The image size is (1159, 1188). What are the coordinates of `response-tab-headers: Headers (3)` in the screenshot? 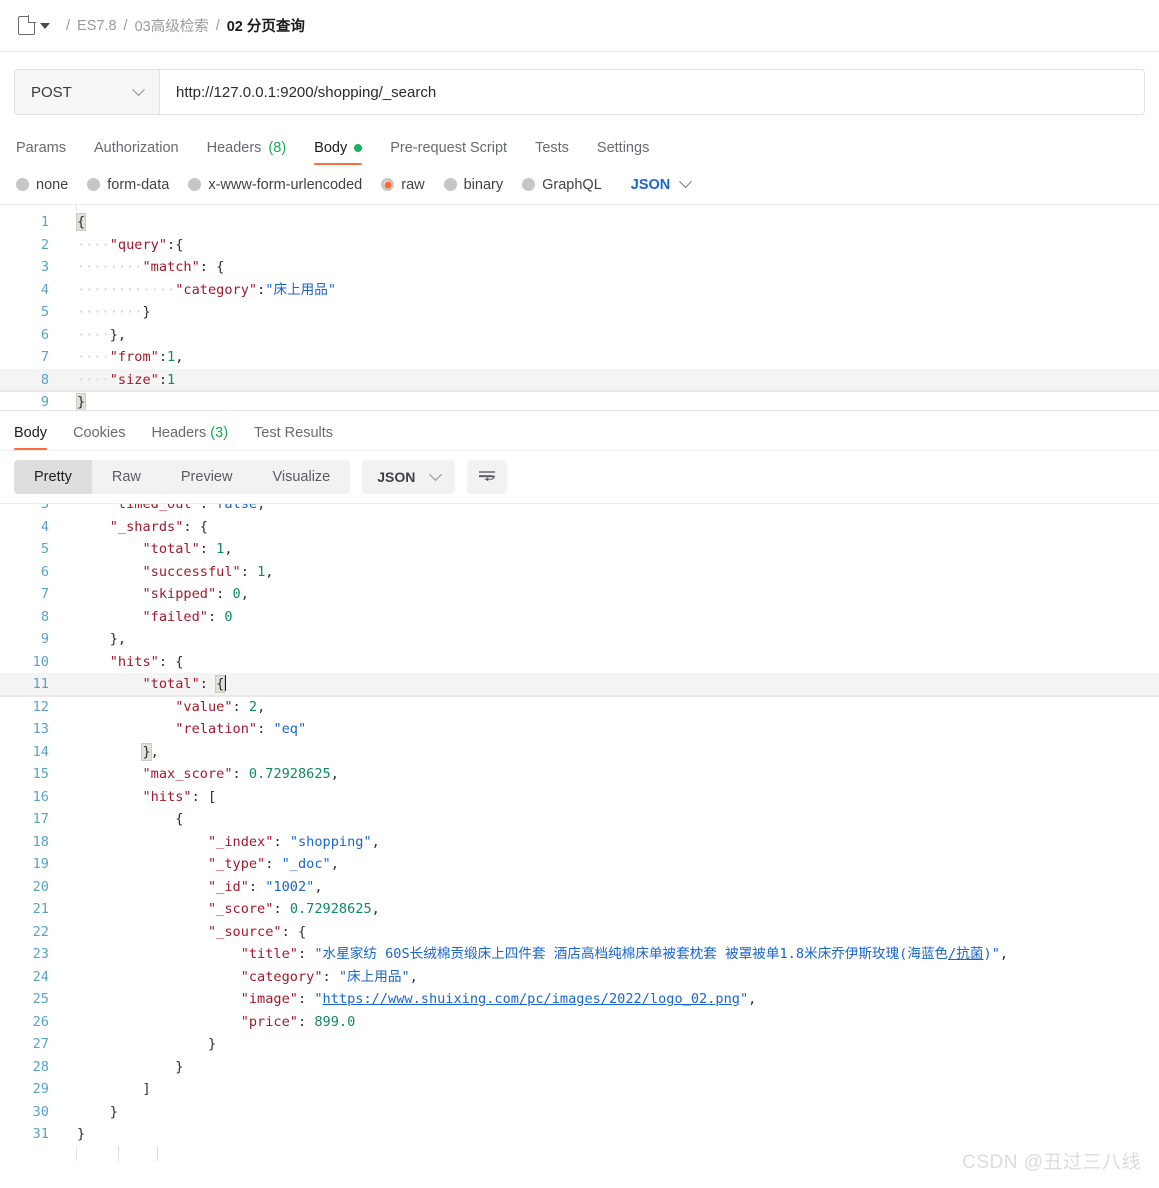 It's located at (189, 437).